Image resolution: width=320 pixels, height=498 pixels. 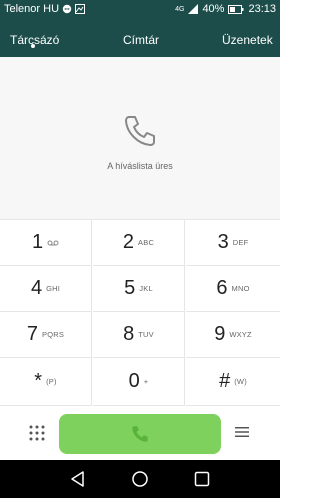 I want to click on key-7-letters: PQRS, so click(x=53, y=334).